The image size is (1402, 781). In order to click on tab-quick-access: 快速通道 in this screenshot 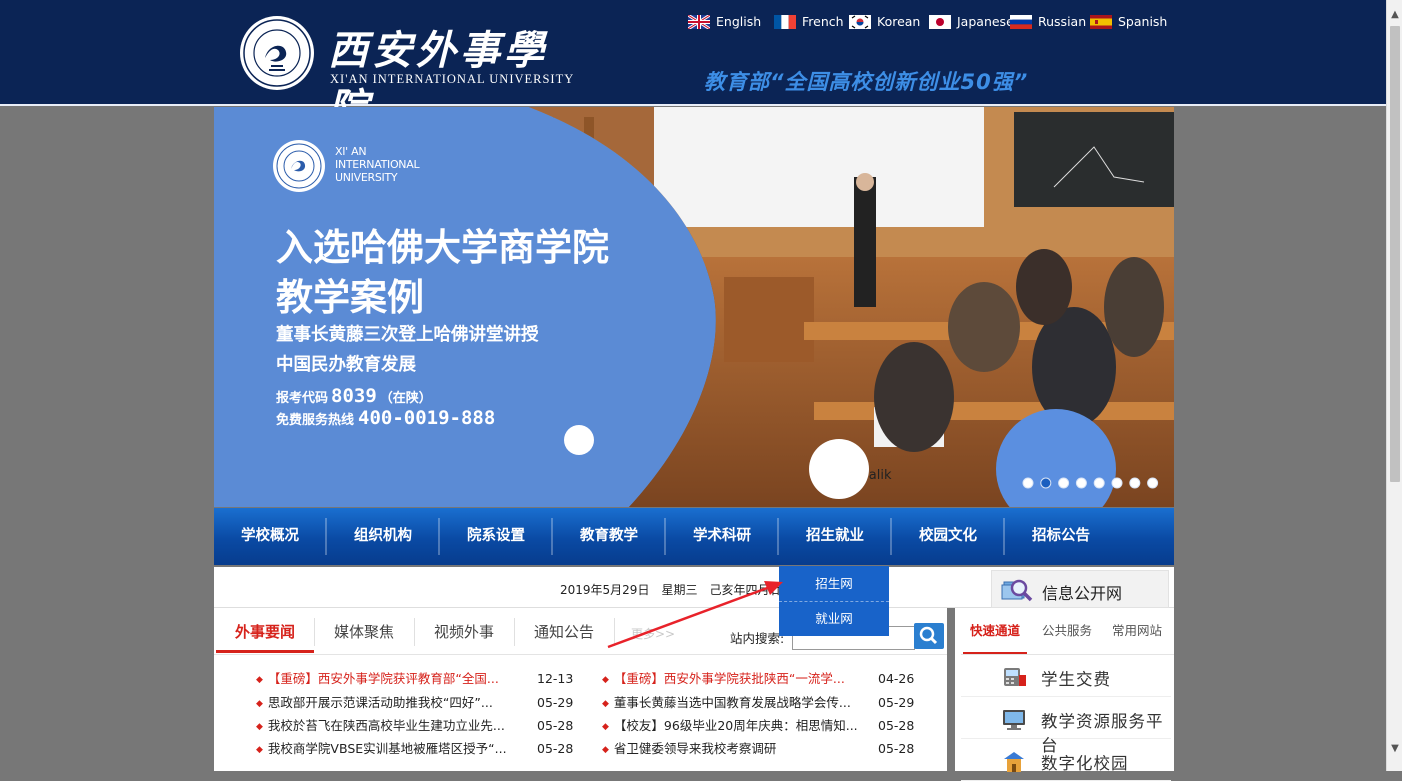, I will do `click(995, 631)`.